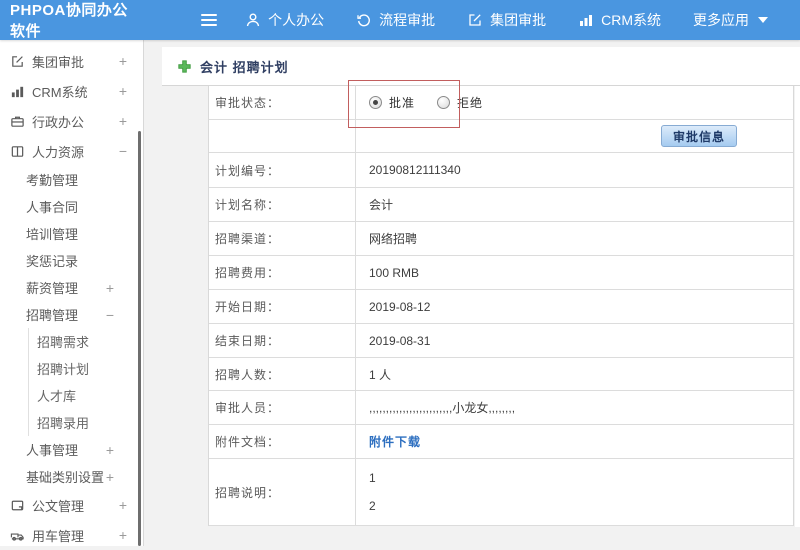  Describe the element at coordinates (518, 20) in the screenshot. I see `nav-label: 集团审批` at that location.